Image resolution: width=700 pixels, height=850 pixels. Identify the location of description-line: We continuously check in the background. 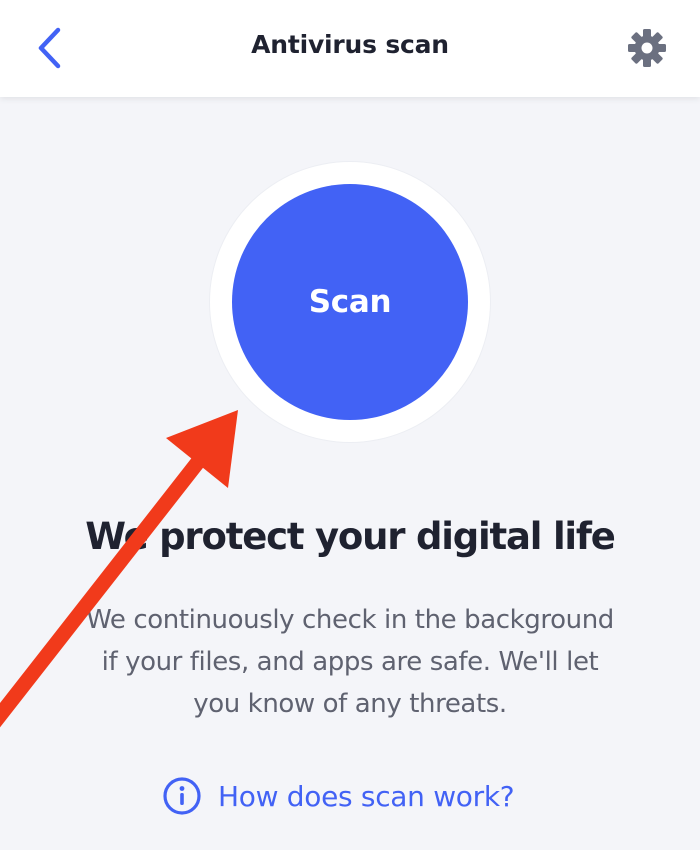
(350, 620).